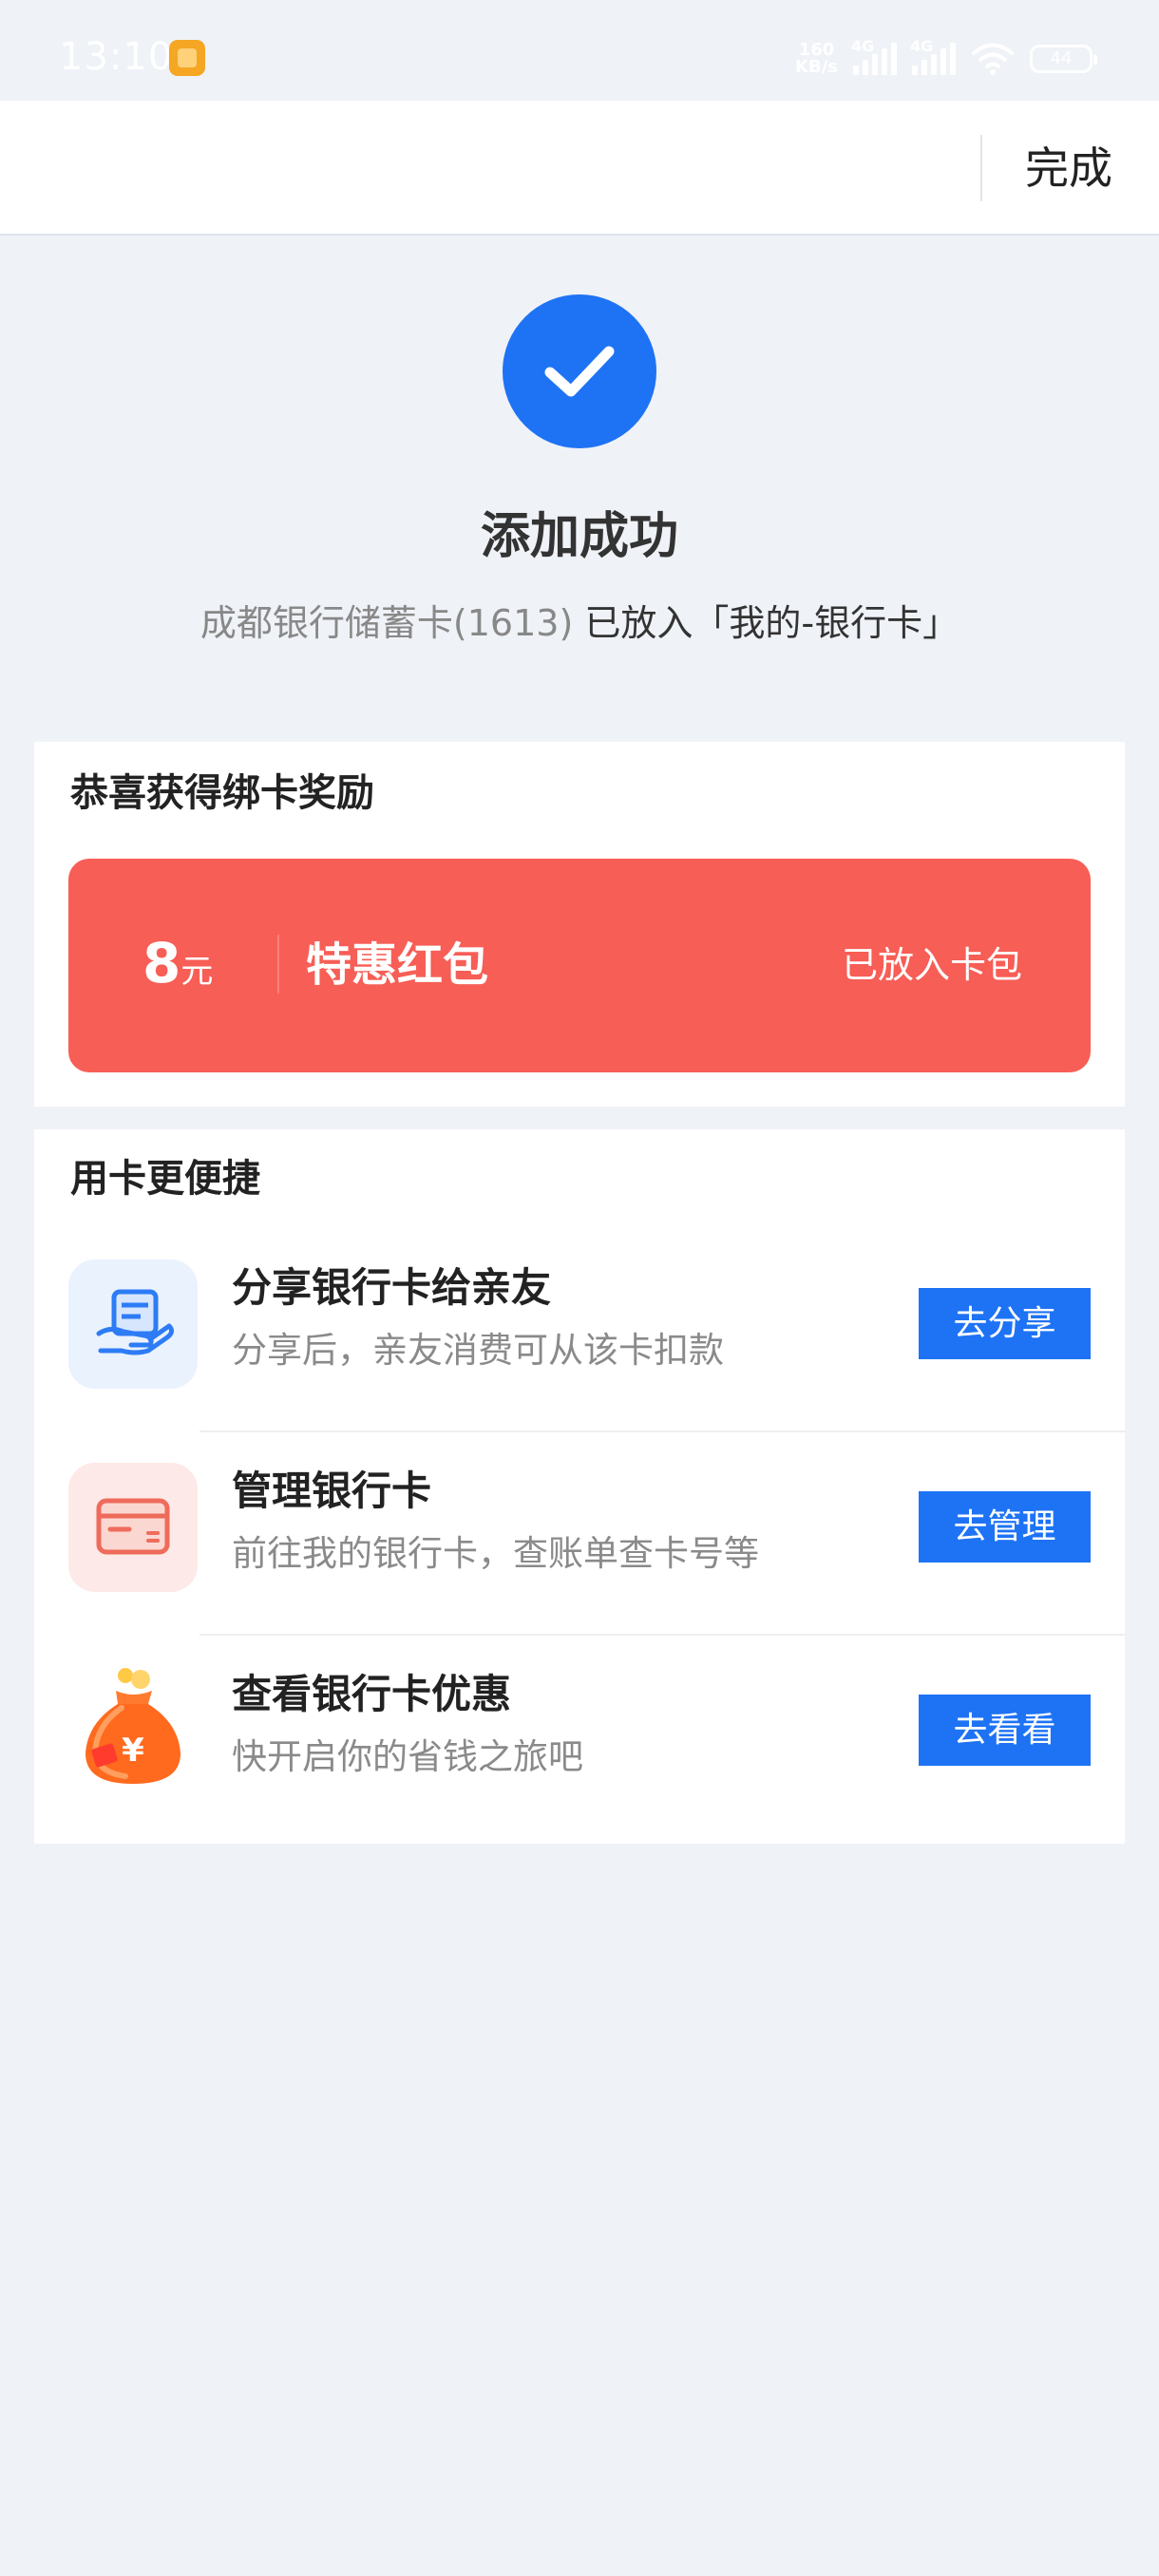 The width and height of the screenshot is (1159, 2576). What do you see at coordinates (187, 58) in the screenshot?
I see `notification-app-icon` at bounding box center [187, 58].